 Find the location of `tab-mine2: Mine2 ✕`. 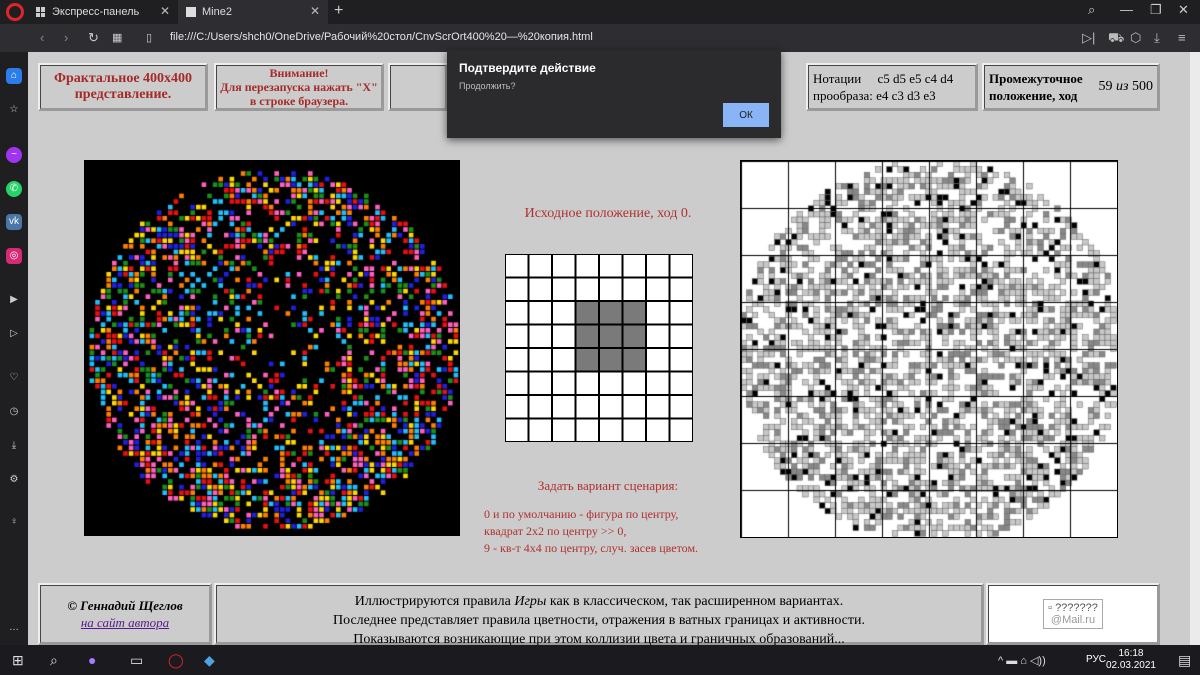

tab-mine2: Mine2 ✕ is located at coordinates (253, 12).